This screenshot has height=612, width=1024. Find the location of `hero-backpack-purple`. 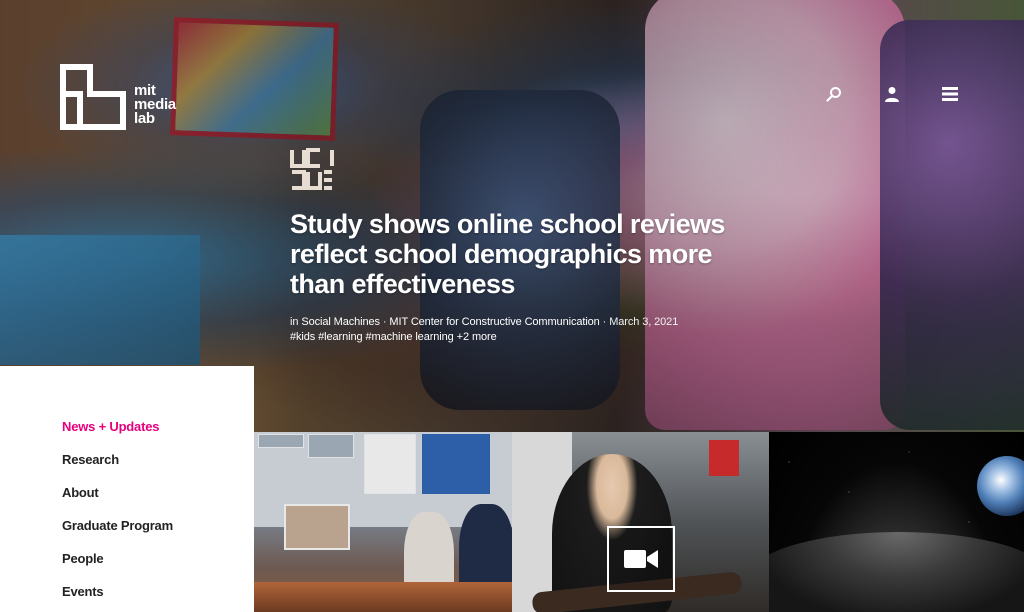

hero-backpack-purple is located at coordinates (952, 225).